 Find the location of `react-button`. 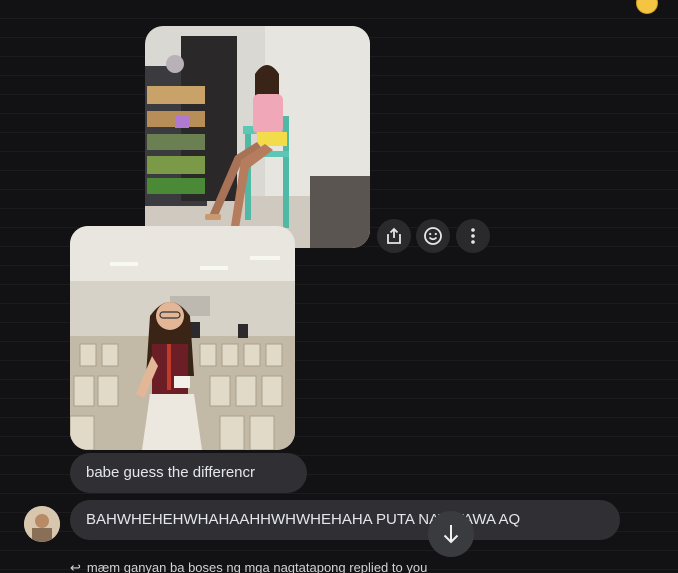

react-button is located at coordinates (433, 236).